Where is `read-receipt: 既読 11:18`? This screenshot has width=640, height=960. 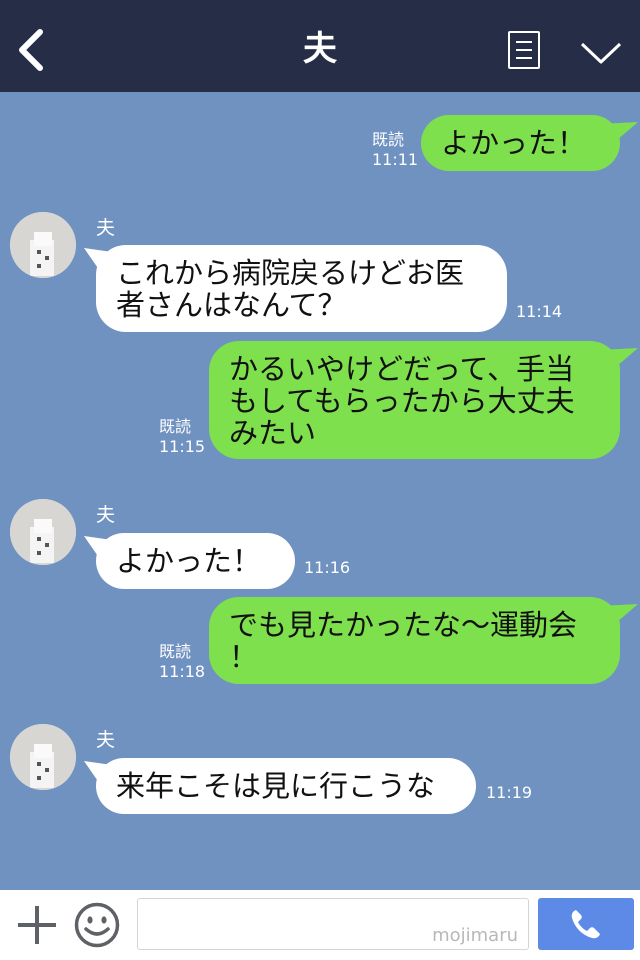 read-receipt: 既読 11:18 is located at coordinates (182, 661).